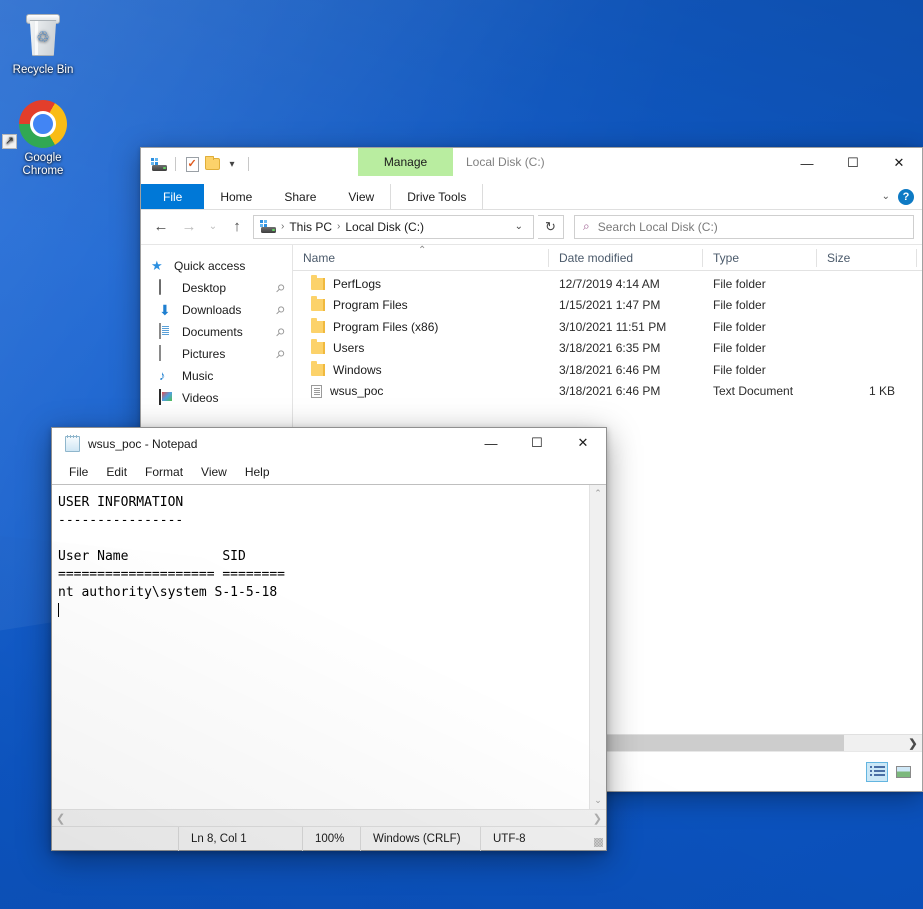 Image resolution: width=923 pixels, height=909 pixels. I want to click on new-folder-icon, so click(212, 164).